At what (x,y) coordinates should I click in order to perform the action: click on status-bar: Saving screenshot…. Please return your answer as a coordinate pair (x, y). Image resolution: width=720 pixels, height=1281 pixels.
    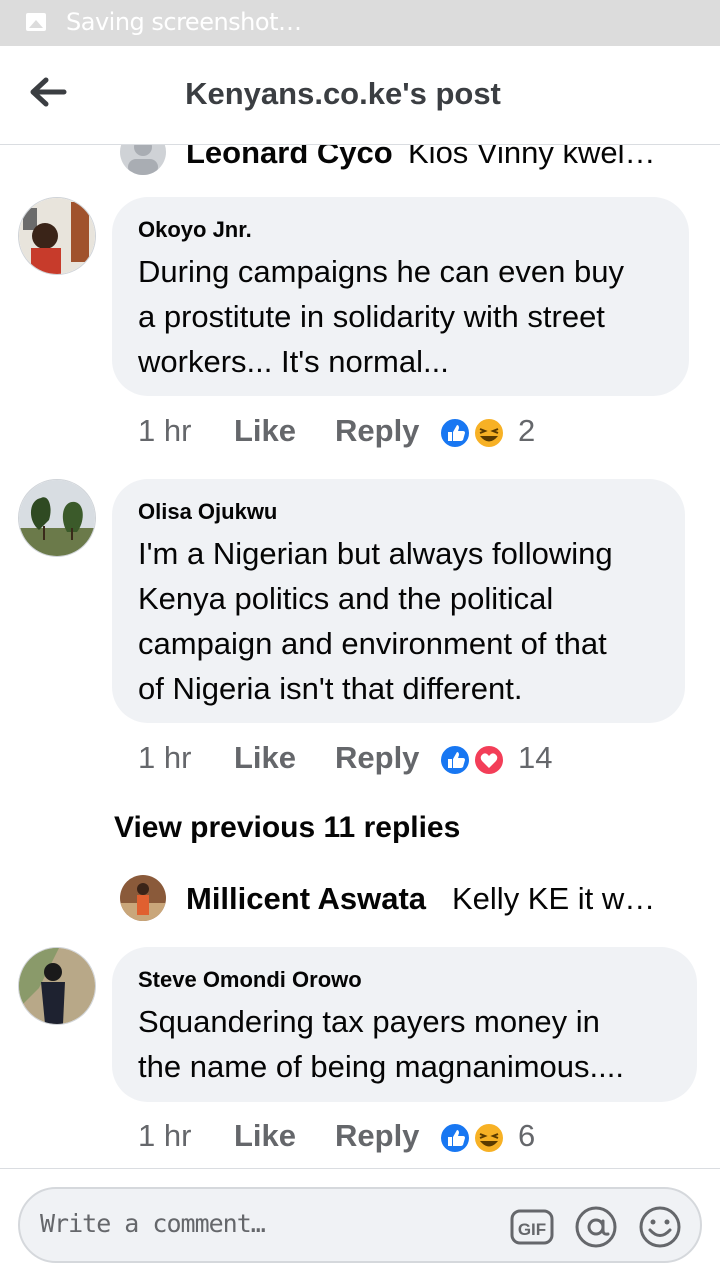
    Looking at the image, I should click on (360, 23).